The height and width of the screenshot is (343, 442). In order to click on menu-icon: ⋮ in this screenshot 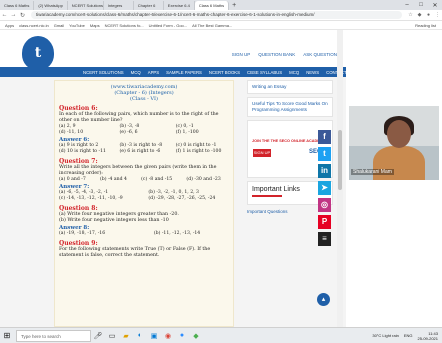, I will do `click(437, 15)`.